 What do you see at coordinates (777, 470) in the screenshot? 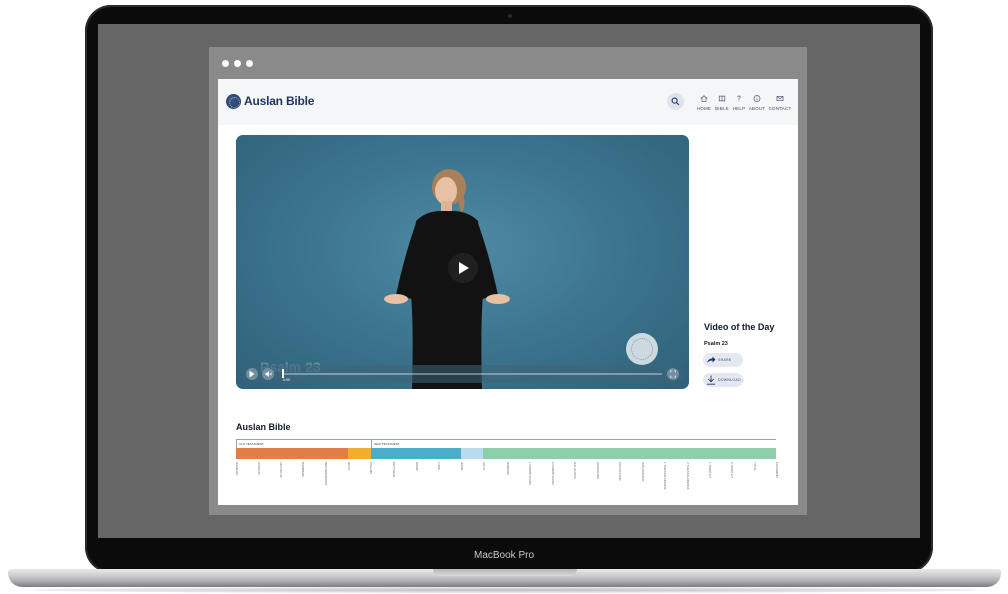
I see `book-label: PHILEMON` at bounding box center [777, 470].